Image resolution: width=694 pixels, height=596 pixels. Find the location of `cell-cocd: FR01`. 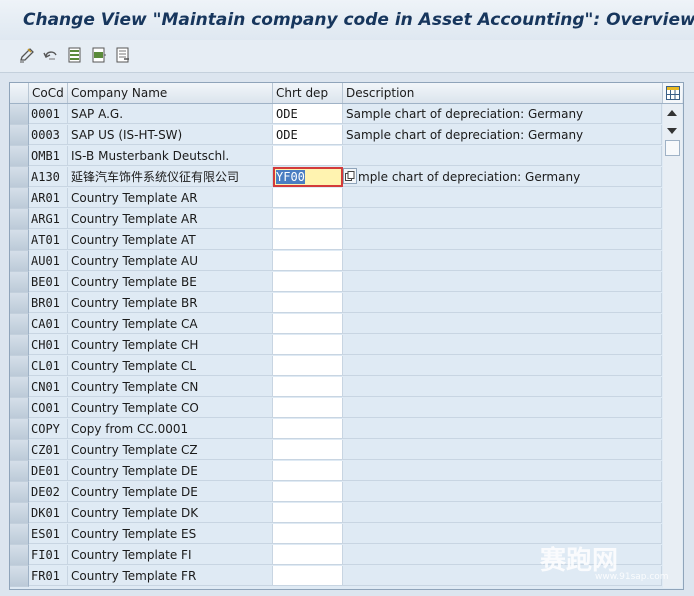

cell-cocd: FR01 is located at coordinates (48, 576).